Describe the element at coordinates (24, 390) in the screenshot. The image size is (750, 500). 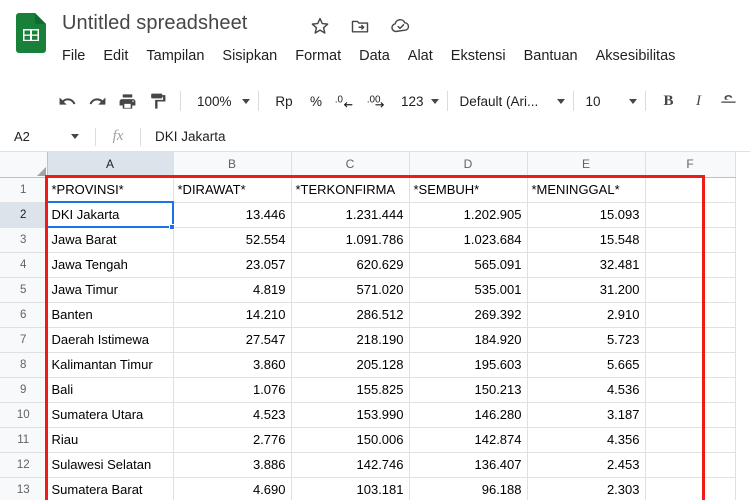
I see `row-header-9: 9` at that location.